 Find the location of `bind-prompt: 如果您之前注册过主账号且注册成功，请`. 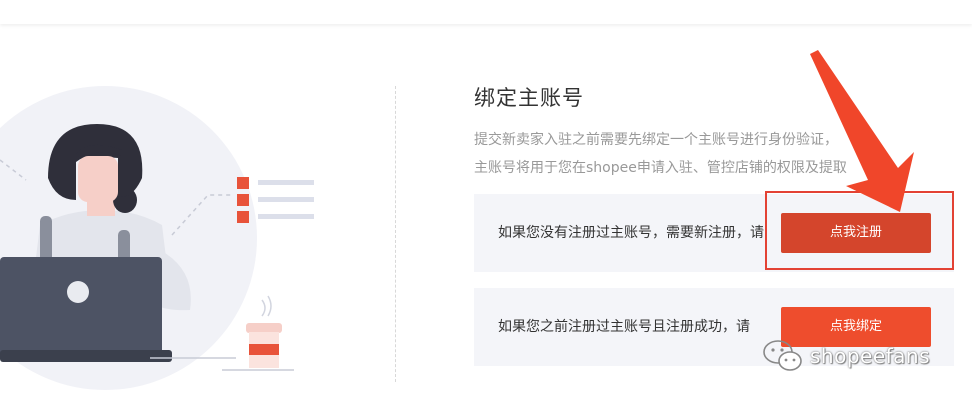

bind-prompt: 如果您之前注册过主账号且注册成功，请 is located at coordinates (624, 327).